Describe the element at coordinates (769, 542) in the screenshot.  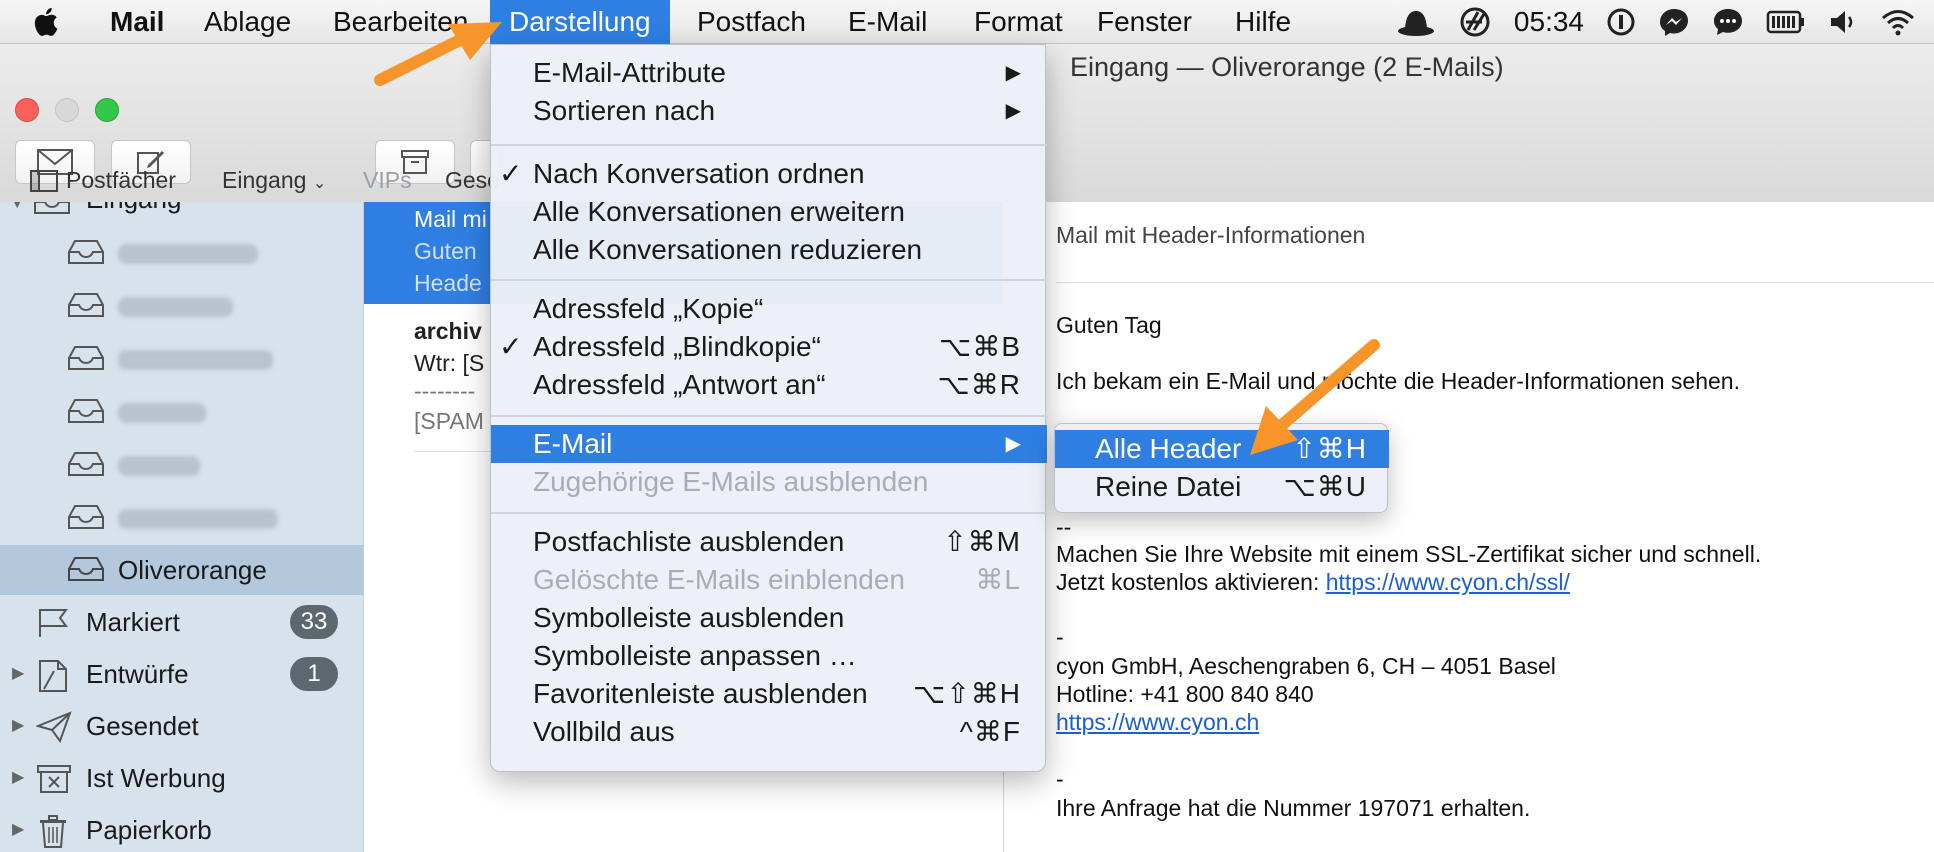
I see `menu-item-hide-mailbox-list: Postfachliste ausblenden ⇧⌘M` at that location.